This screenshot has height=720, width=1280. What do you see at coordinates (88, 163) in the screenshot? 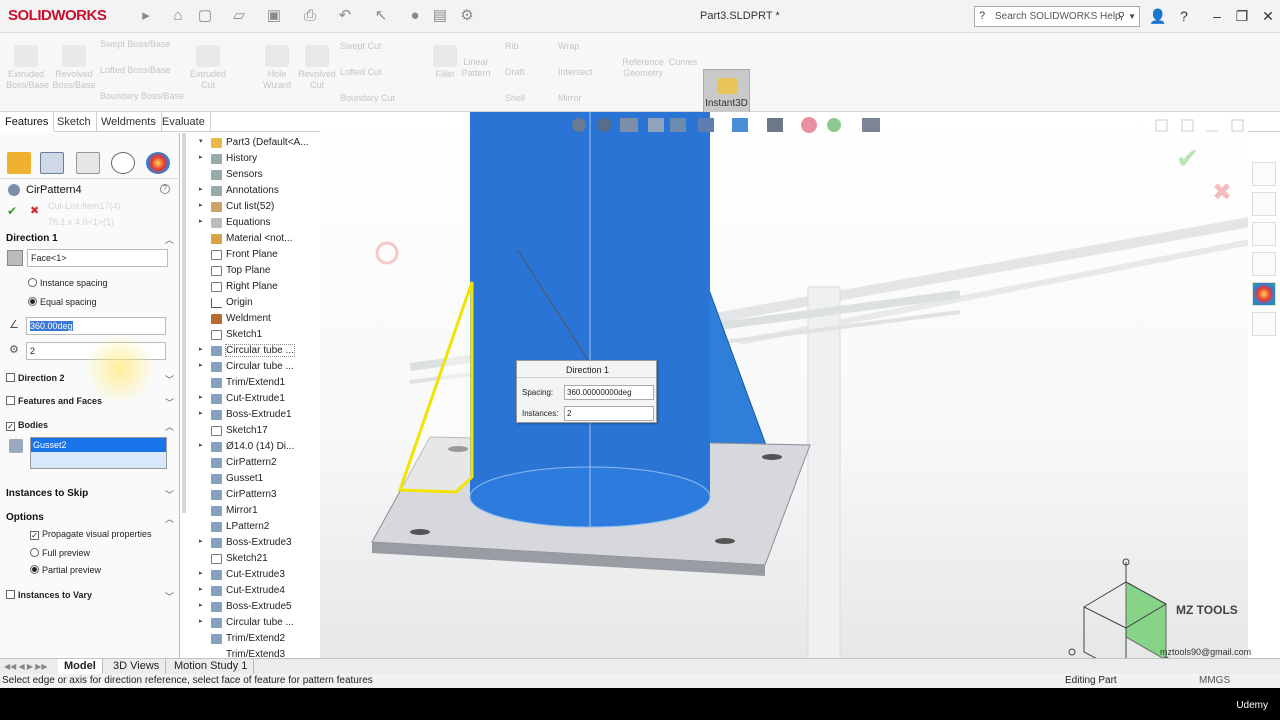
I see `configuration-manager-icon` at bounding box center [88, 163].